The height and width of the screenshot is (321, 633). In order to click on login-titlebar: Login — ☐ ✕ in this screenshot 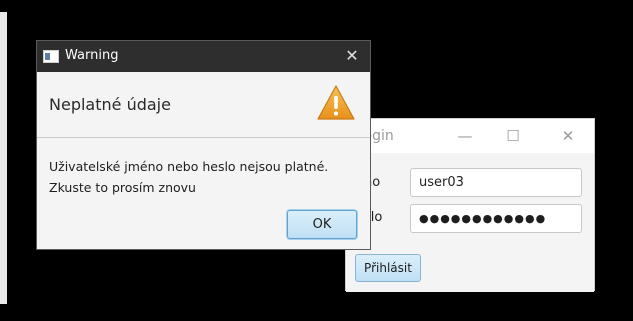, I will do `click(470, 136)`.